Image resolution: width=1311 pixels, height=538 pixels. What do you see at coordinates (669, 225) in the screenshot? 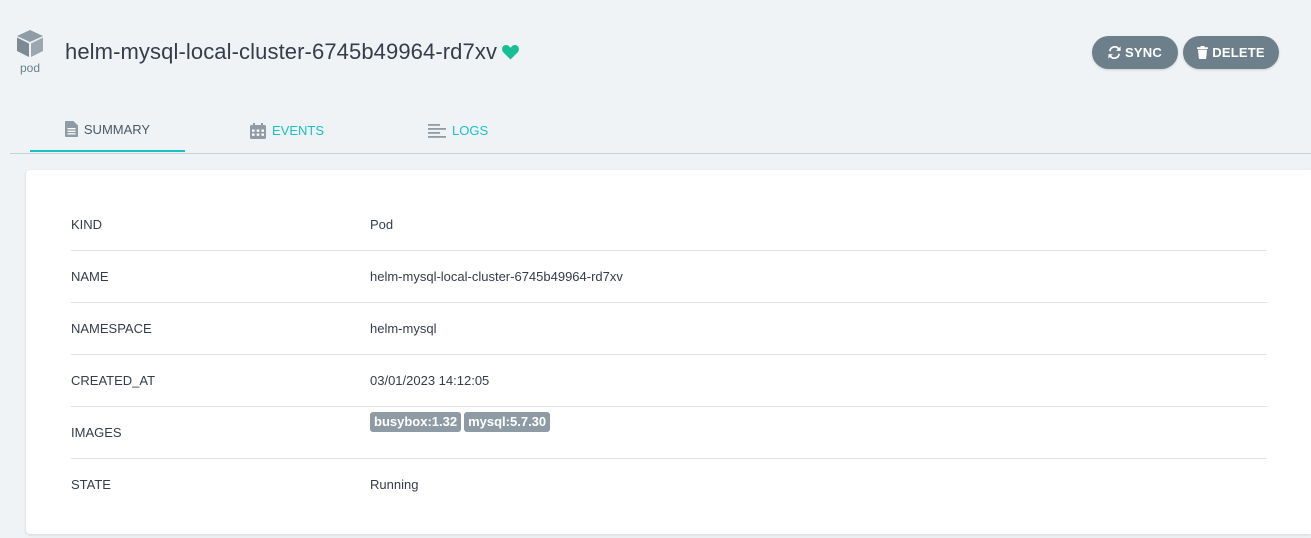
I see `summary-row-kind: KIND Pod` at bounding box center [669, 225].